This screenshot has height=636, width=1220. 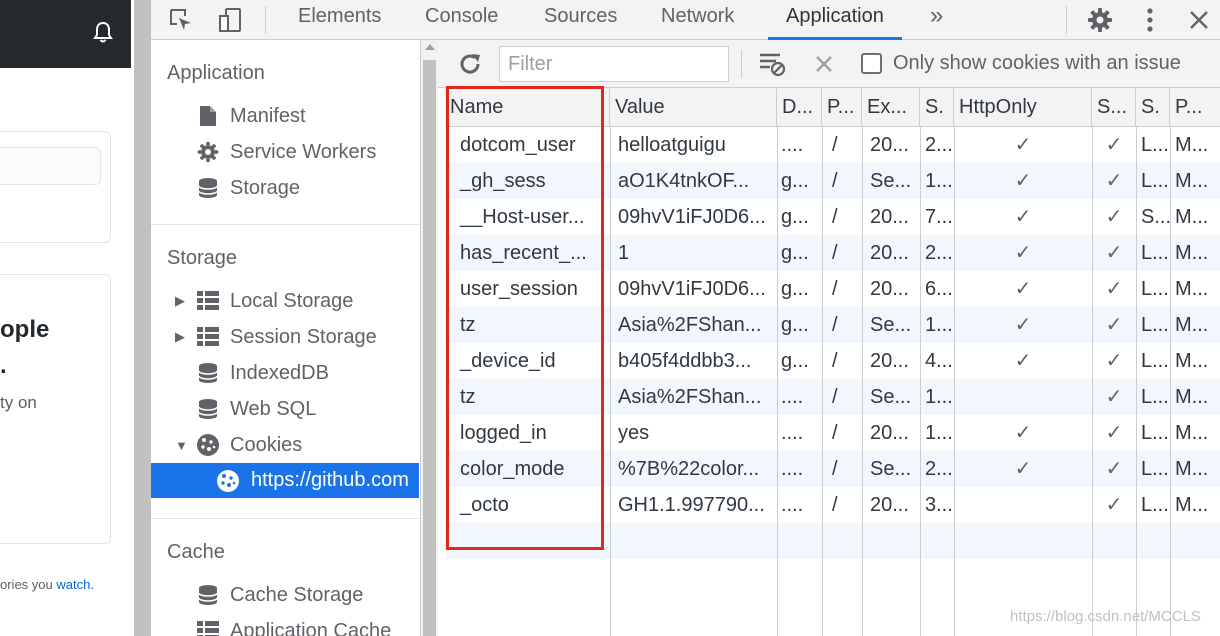 I want to click on column-header-httponly: HttpOnly, so click(x=1023, y=107).